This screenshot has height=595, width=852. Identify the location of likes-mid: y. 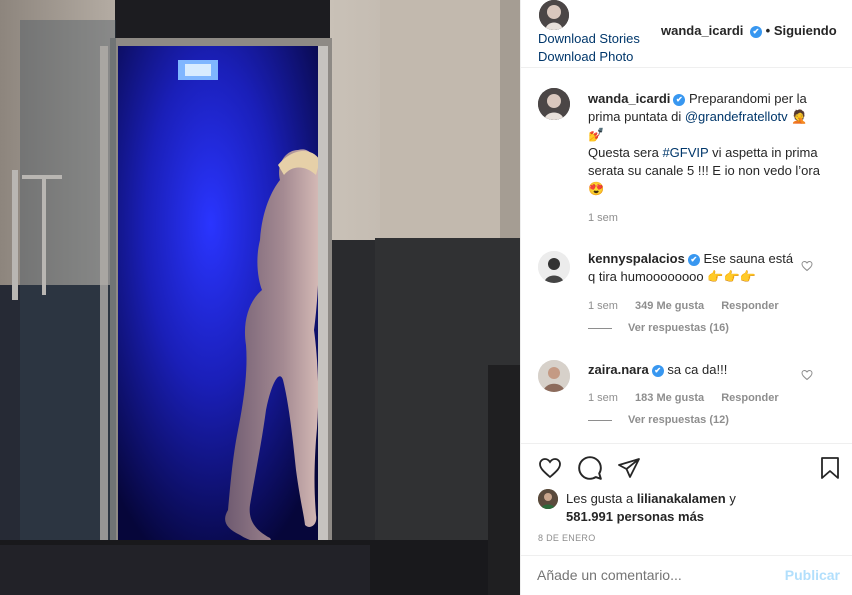
(732, 498).